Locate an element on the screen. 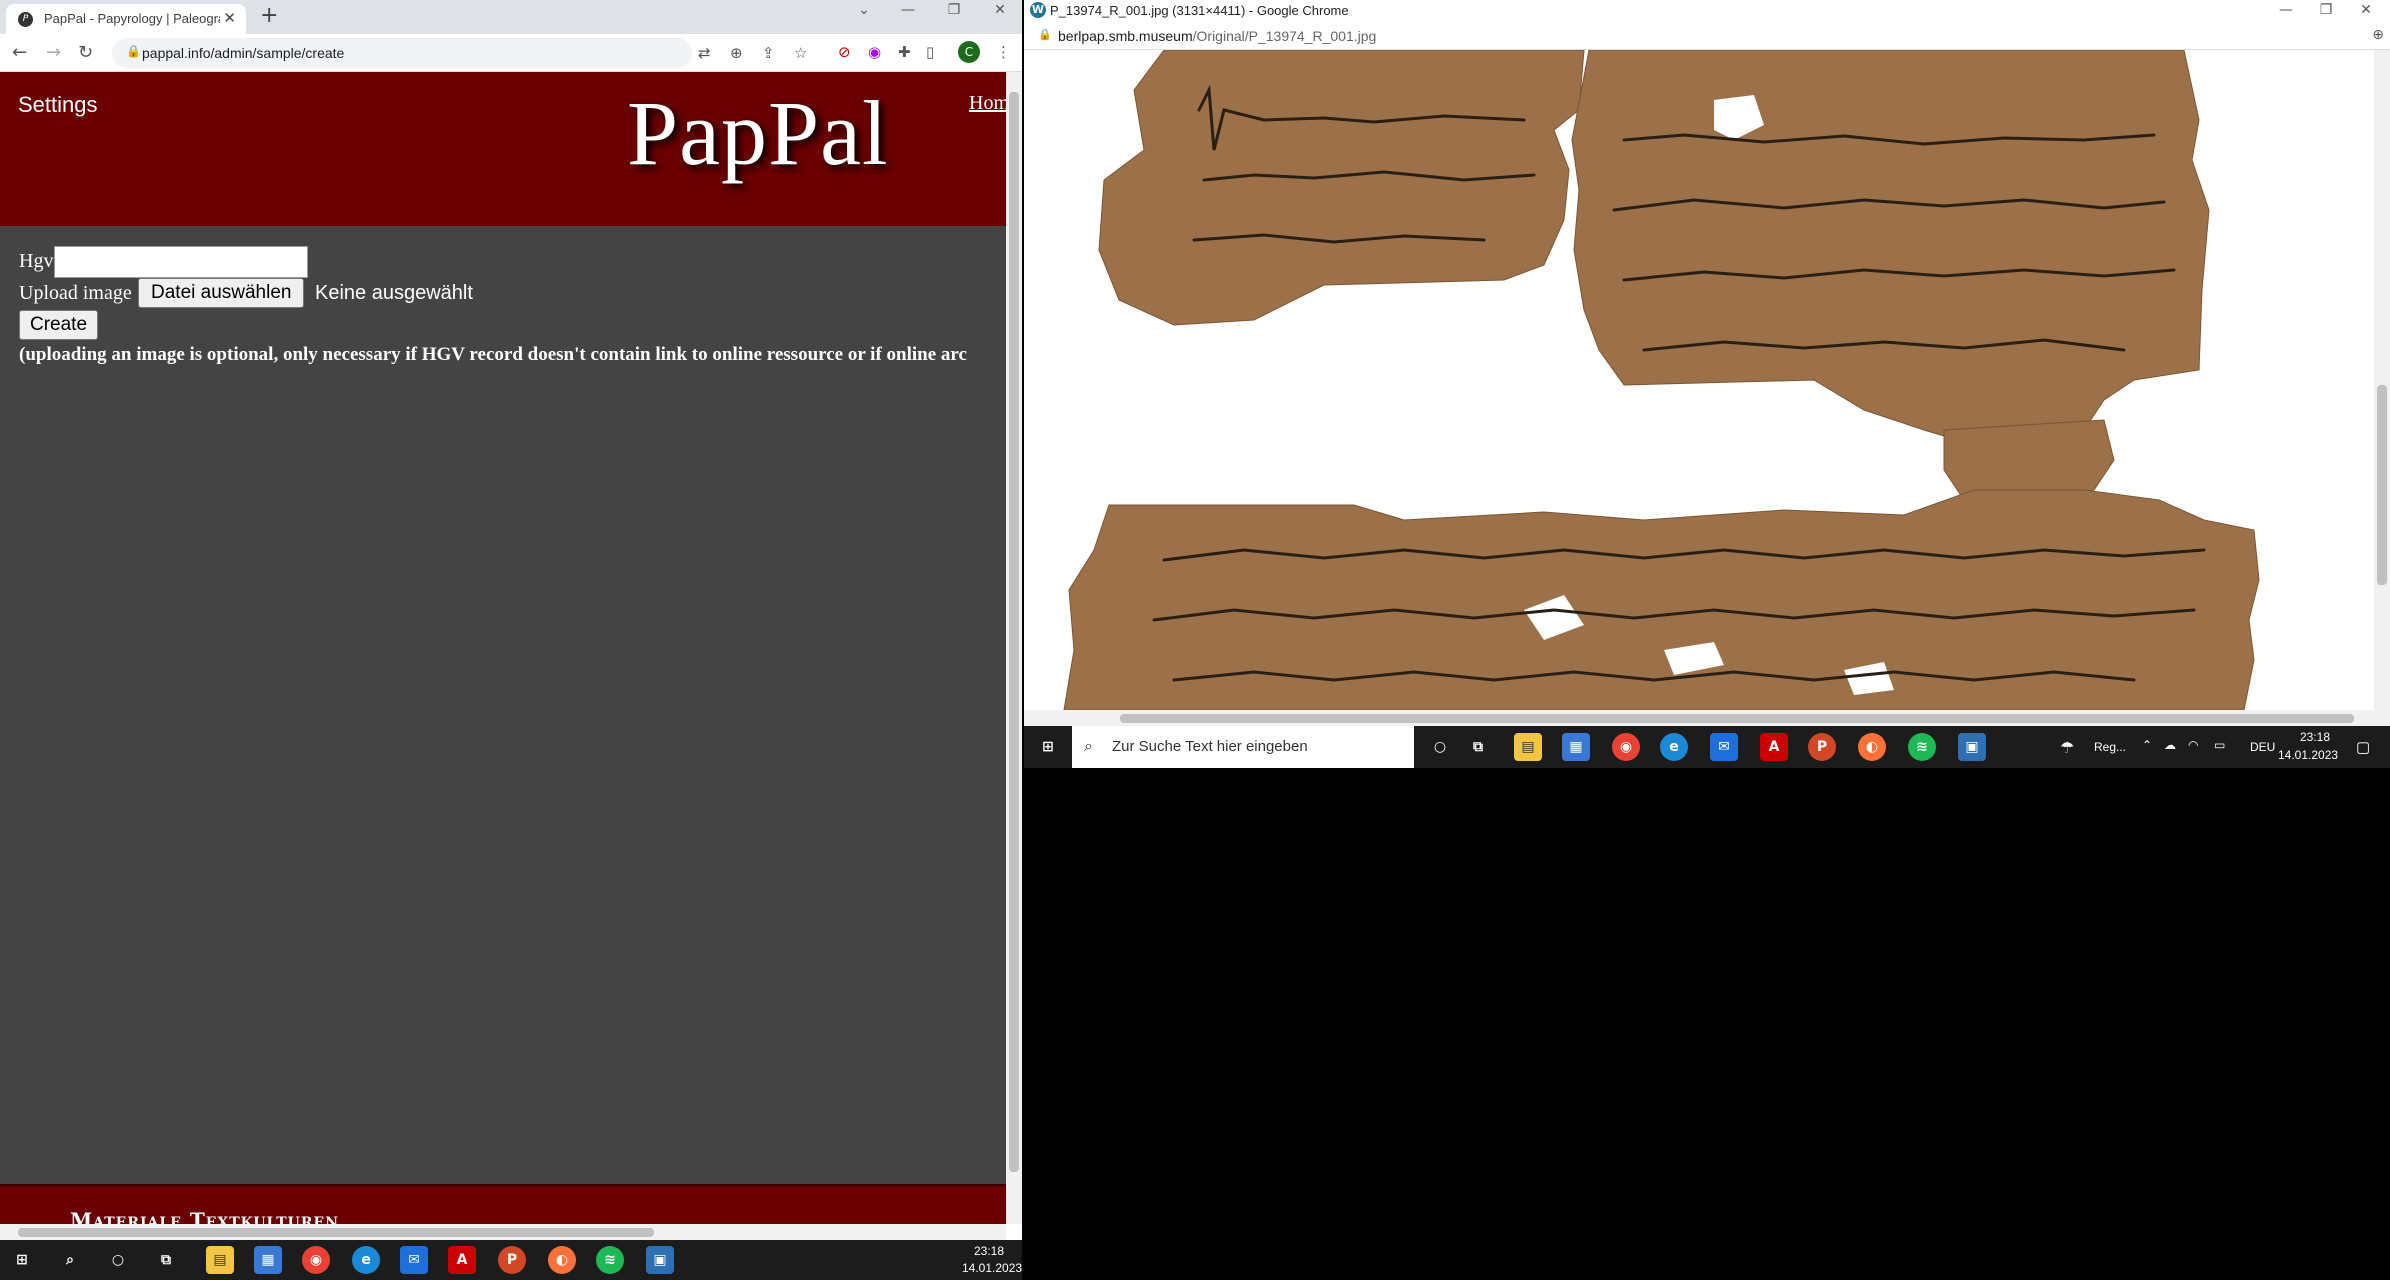 This screenshot has width=2390, height=1280. search-placeholder: Zur Suche Text hier eingeben is located at coordinates (1210, 746).